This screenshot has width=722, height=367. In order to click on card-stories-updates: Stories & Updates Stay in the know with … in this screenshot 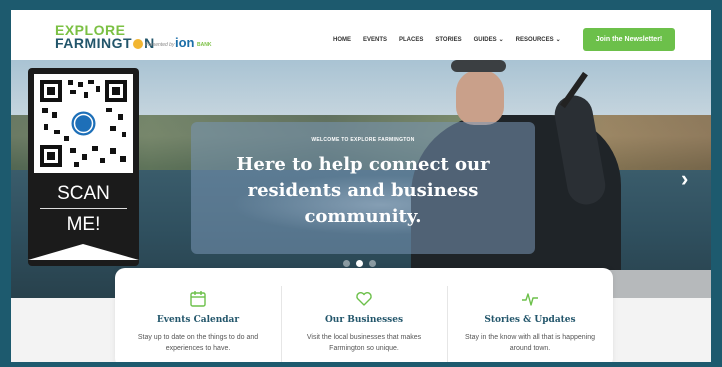, I will do `click(530, 315)`.